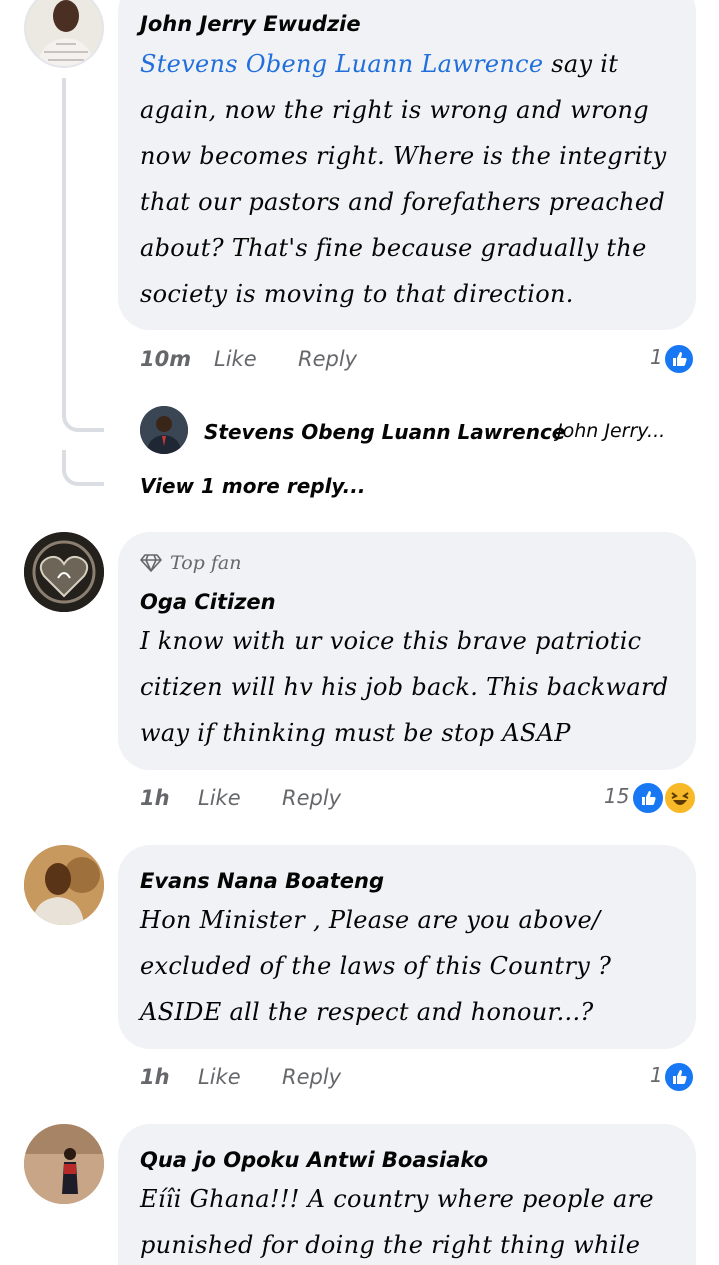  Describe the element at coordinates (680, 798) in the screenshot. I see `haha-reaction-icon` at that location.